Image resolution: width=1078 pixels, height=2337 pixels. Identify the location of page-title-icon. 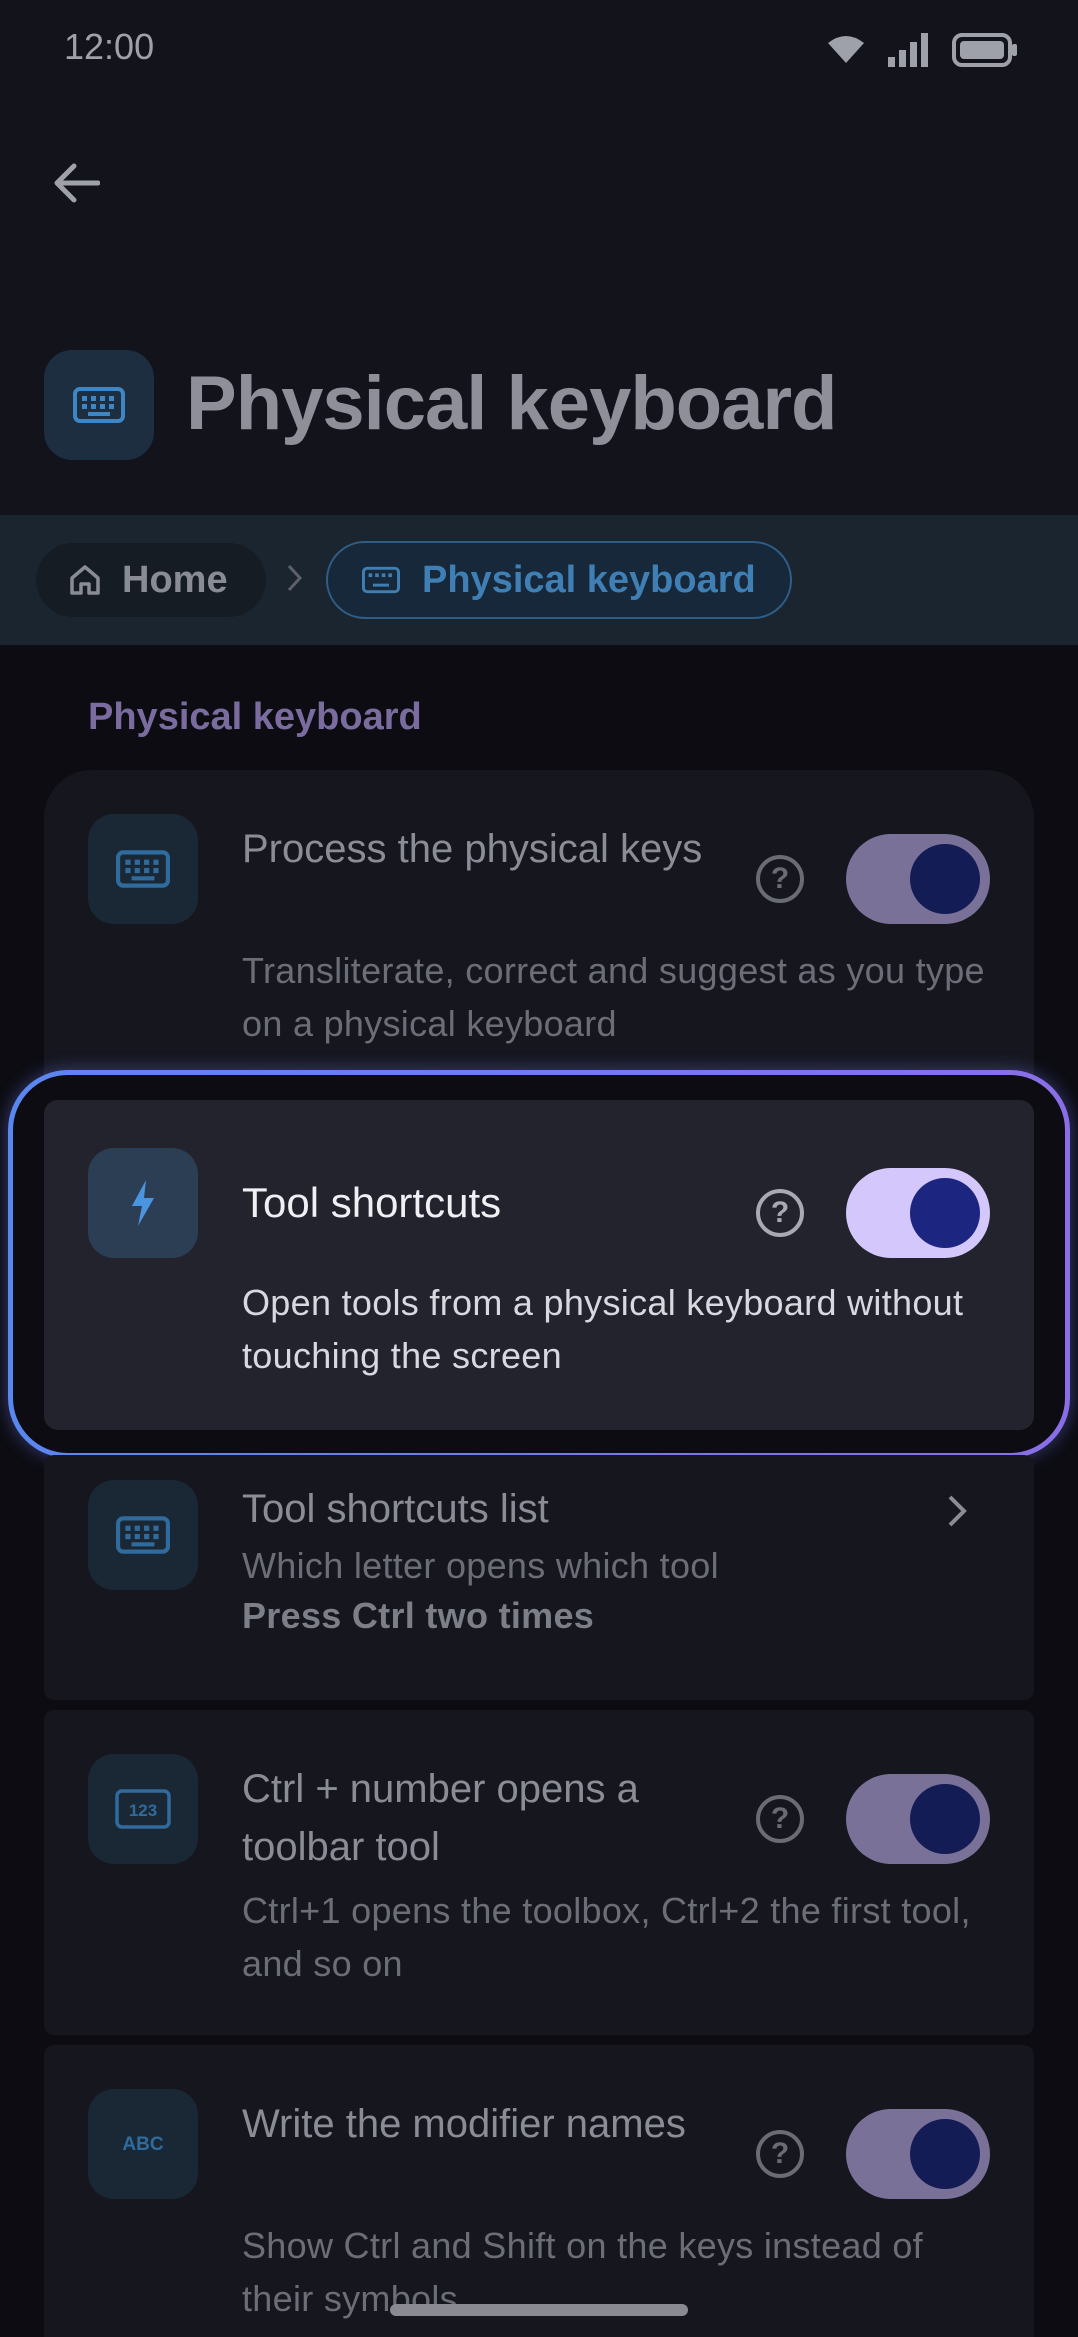
(99, 405).